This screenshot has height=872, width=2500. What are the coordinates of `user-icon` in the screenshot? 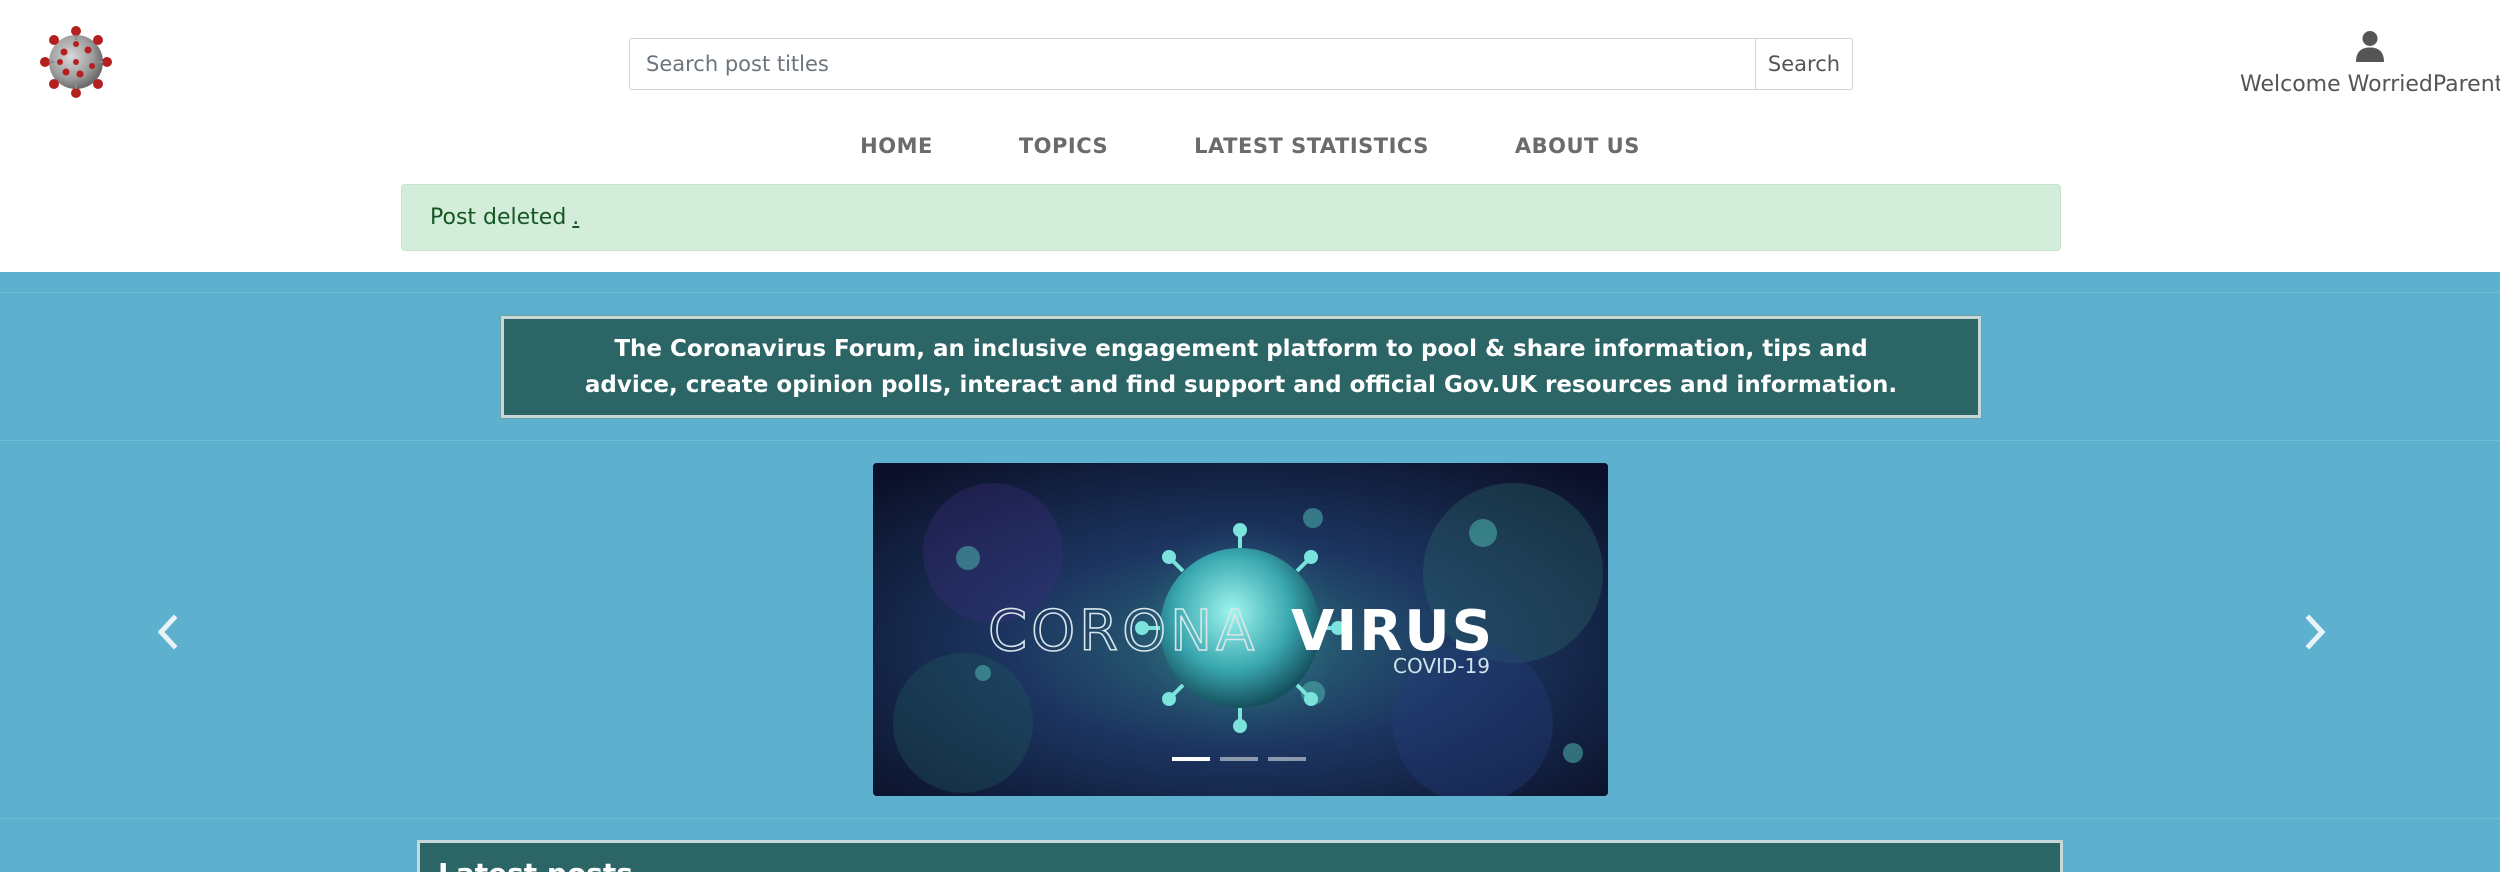 It's located at (2370, 46).